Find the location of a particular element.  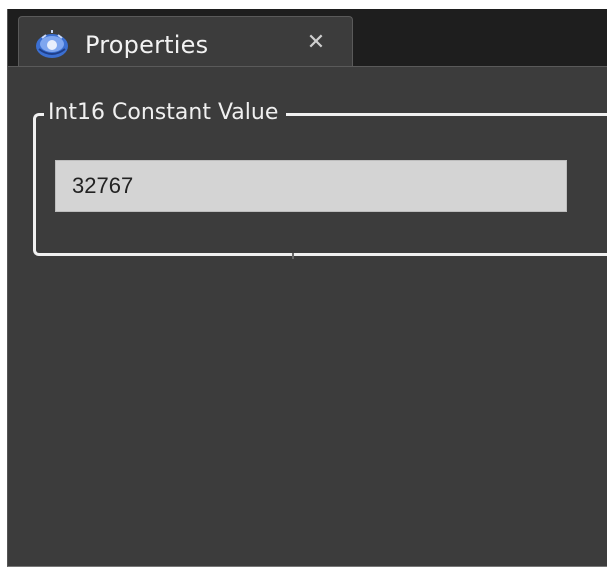

properties-gear-icon is located at coordinates (52, 46).